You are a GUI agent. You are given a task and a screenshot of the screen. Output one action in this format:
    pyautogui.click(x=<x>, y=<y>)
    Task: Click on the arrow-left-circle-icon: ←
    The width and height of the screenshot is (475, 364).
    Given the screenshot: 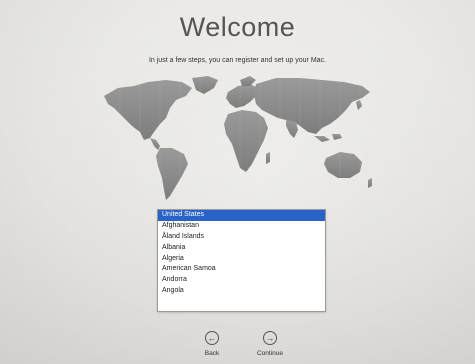 What is the action you would take?
    pyautogui.click(x=212, y=338)
    